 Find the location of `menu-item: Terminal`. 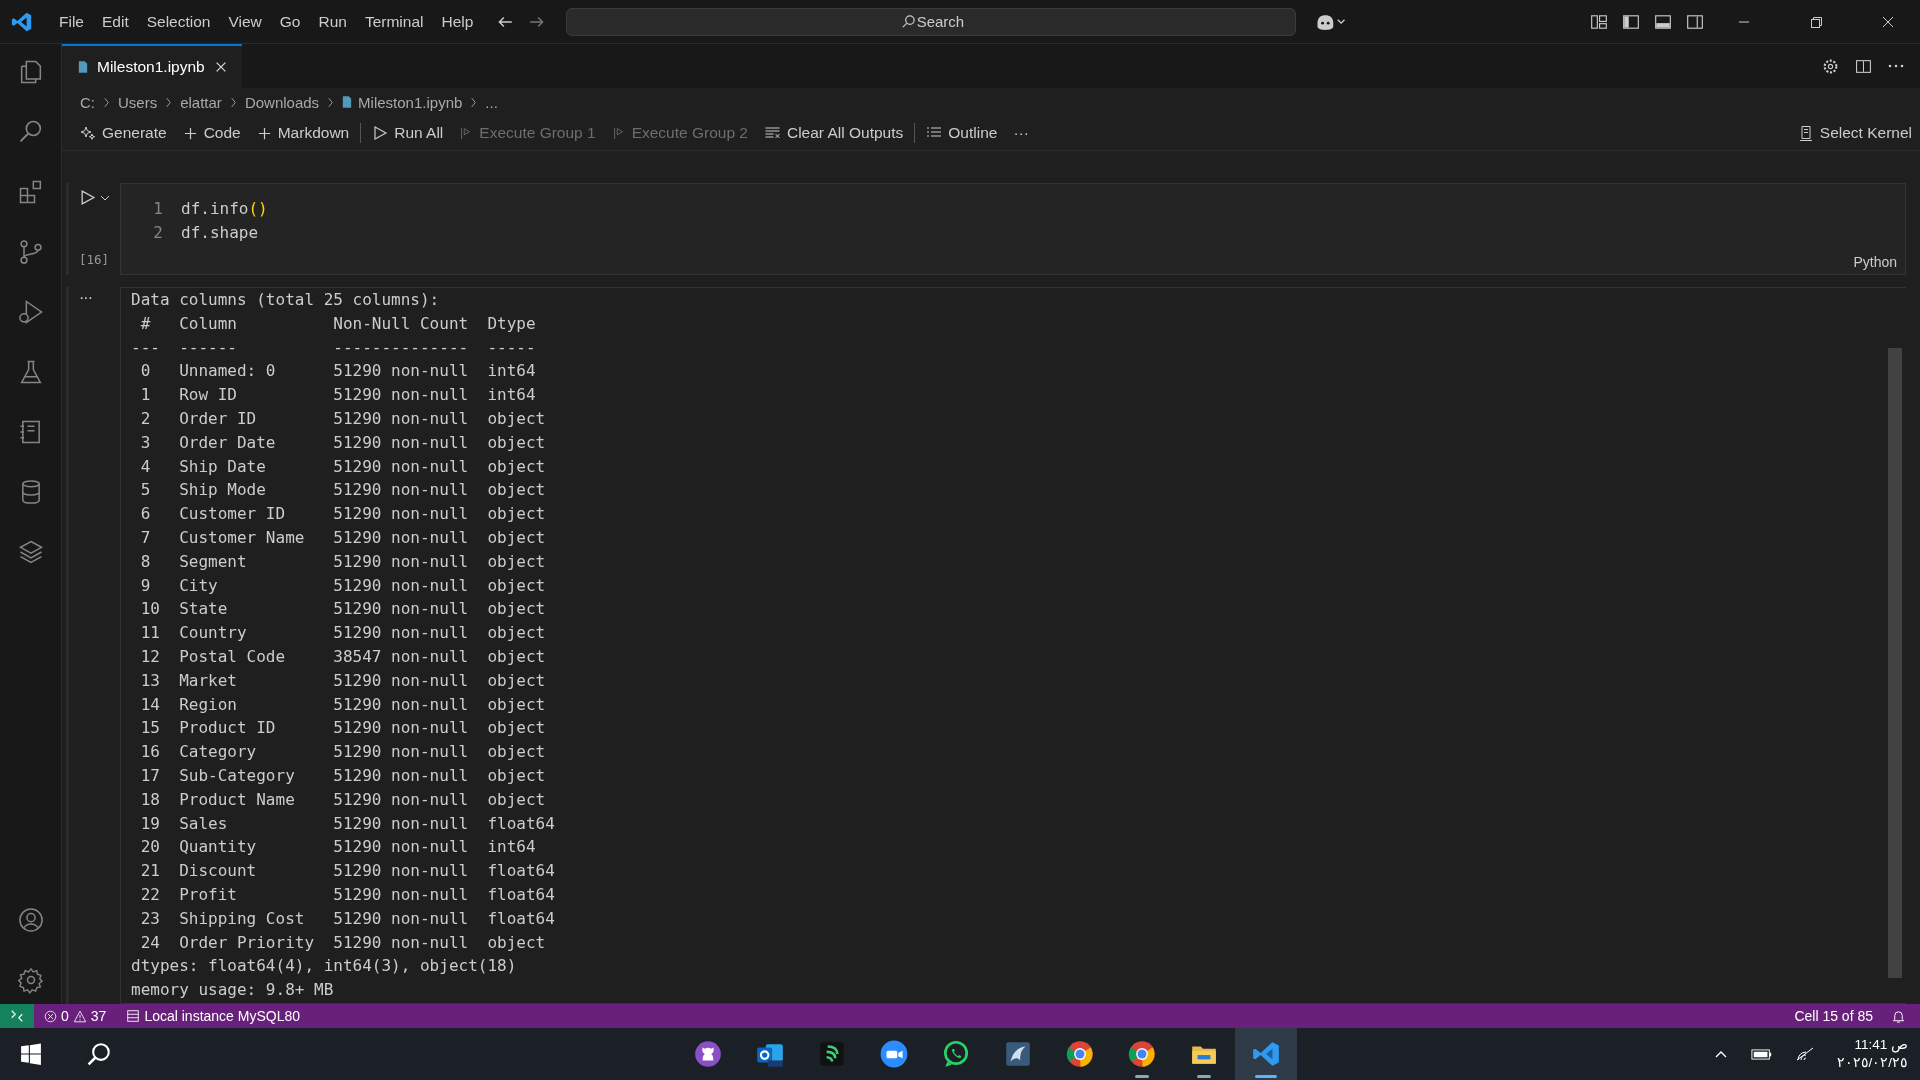

menu-item: Terminal is located at coordinates (394, 21).